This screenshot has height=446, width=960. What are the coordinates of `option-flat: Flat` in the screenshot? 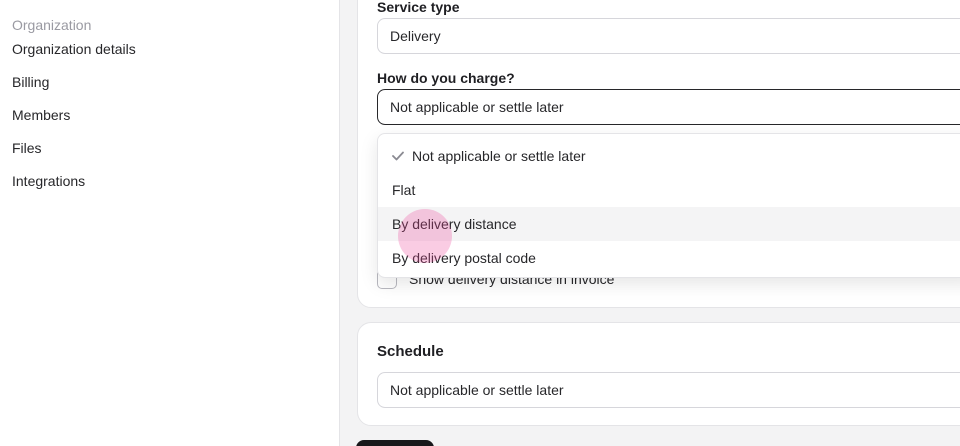 It's located at (669, 190).